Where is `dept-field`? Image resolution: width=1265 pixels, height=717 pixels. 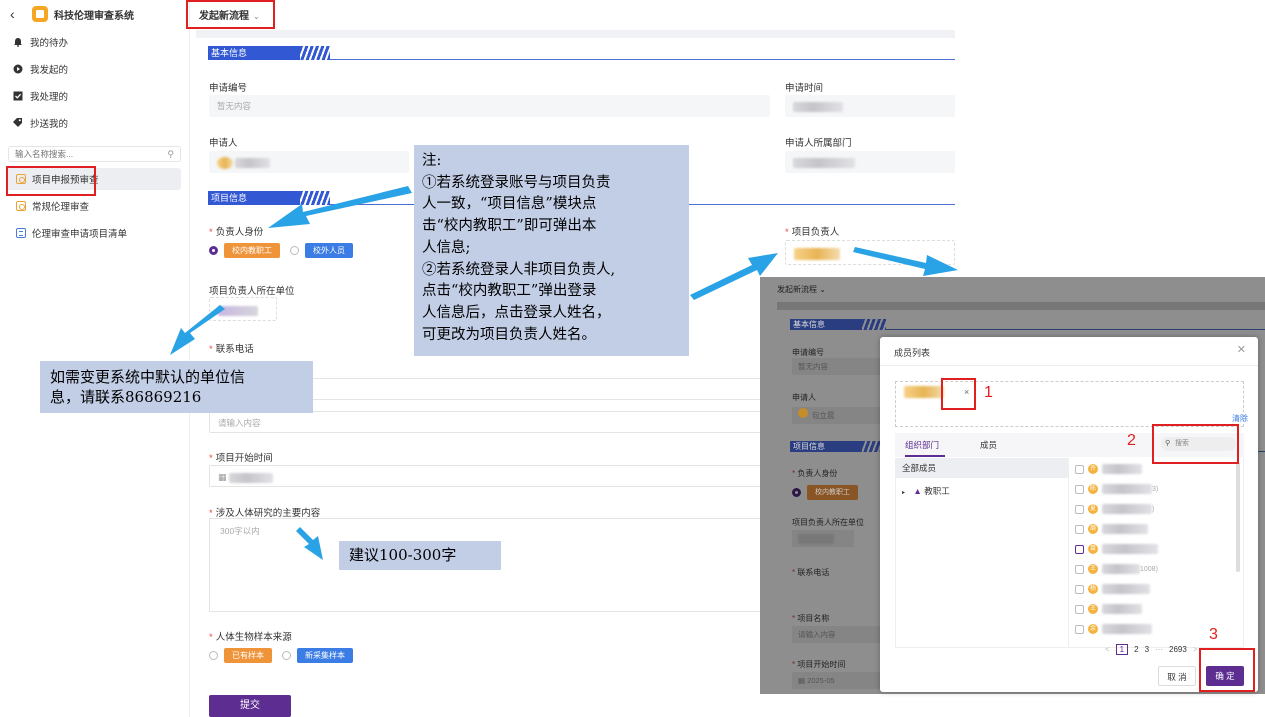 dept-field is located at coordinates (870, 162).